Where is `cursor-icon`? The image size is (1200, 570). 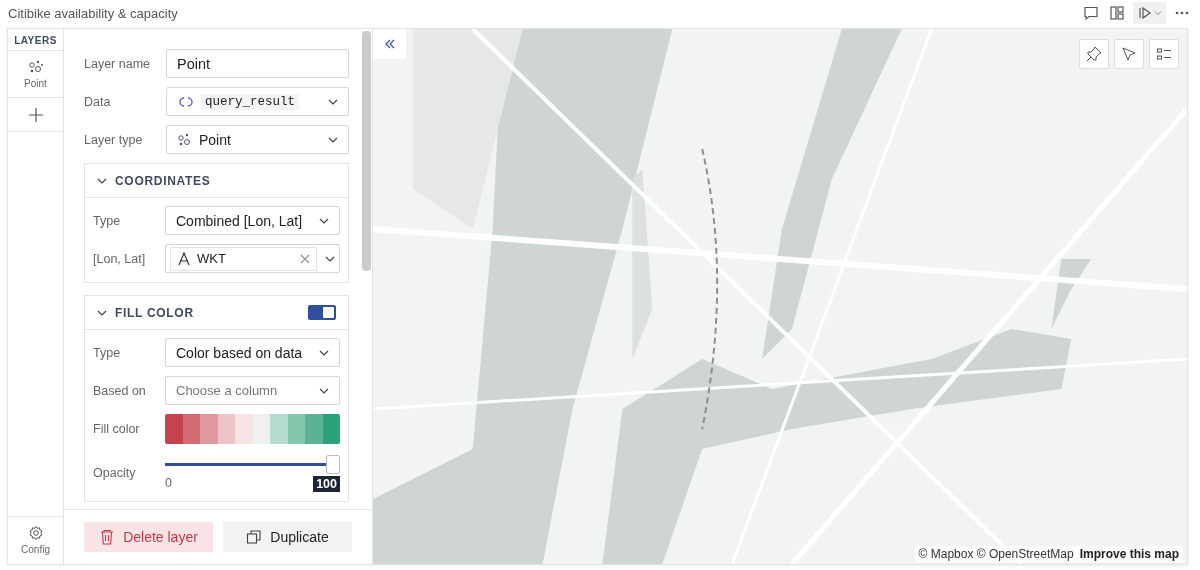
cursor-icon is located at coordinates (1129, 54).